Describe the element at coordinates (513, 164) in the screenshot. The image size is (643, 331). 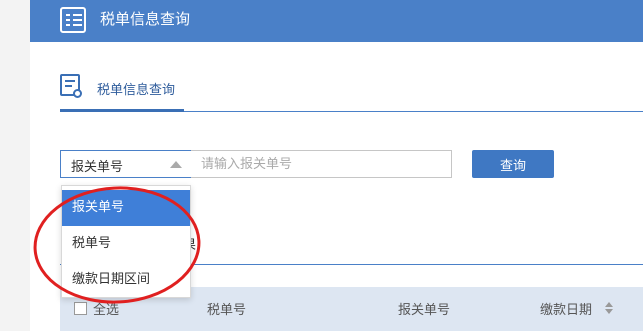
I see `query-button: 查询` at that location.